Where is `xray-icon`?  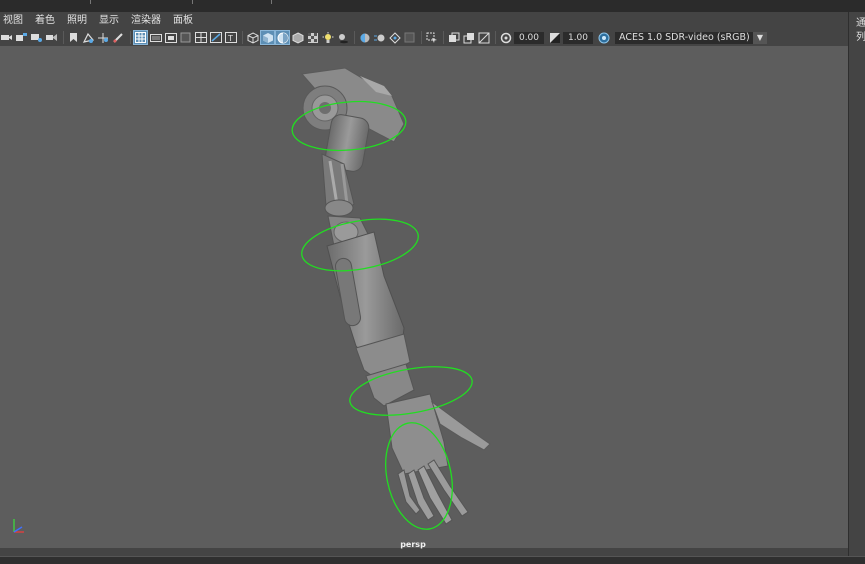 xray-icon is located at coordinates (453, 37).